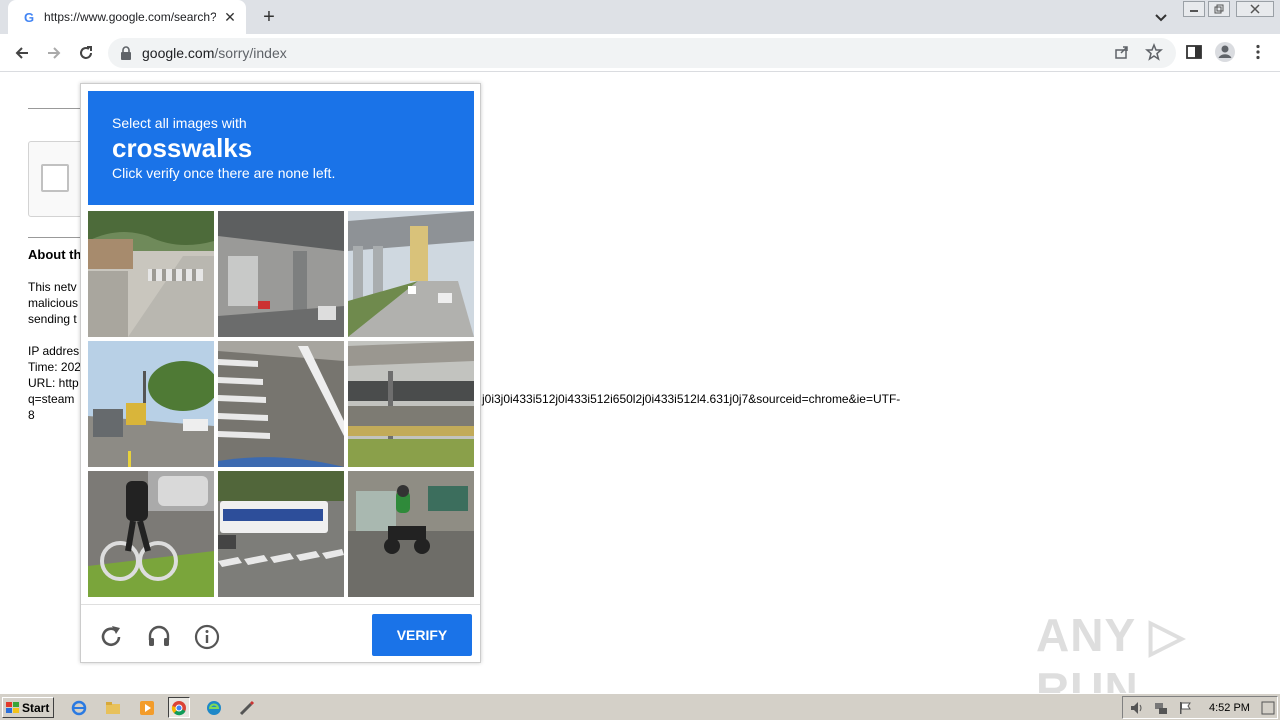 The width and height of the screenshot is (1280, 721). I want to click on google-favicon-icon: G, so click(29, 17).